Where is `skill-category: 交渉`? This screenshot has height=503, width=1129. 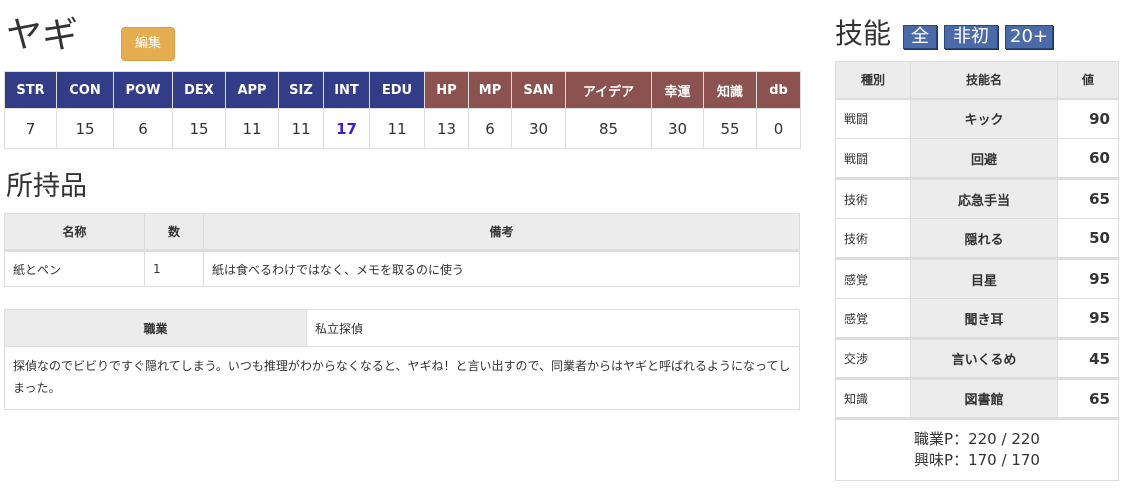
skill-category: 交渉 is located at coordinates (873, 358).